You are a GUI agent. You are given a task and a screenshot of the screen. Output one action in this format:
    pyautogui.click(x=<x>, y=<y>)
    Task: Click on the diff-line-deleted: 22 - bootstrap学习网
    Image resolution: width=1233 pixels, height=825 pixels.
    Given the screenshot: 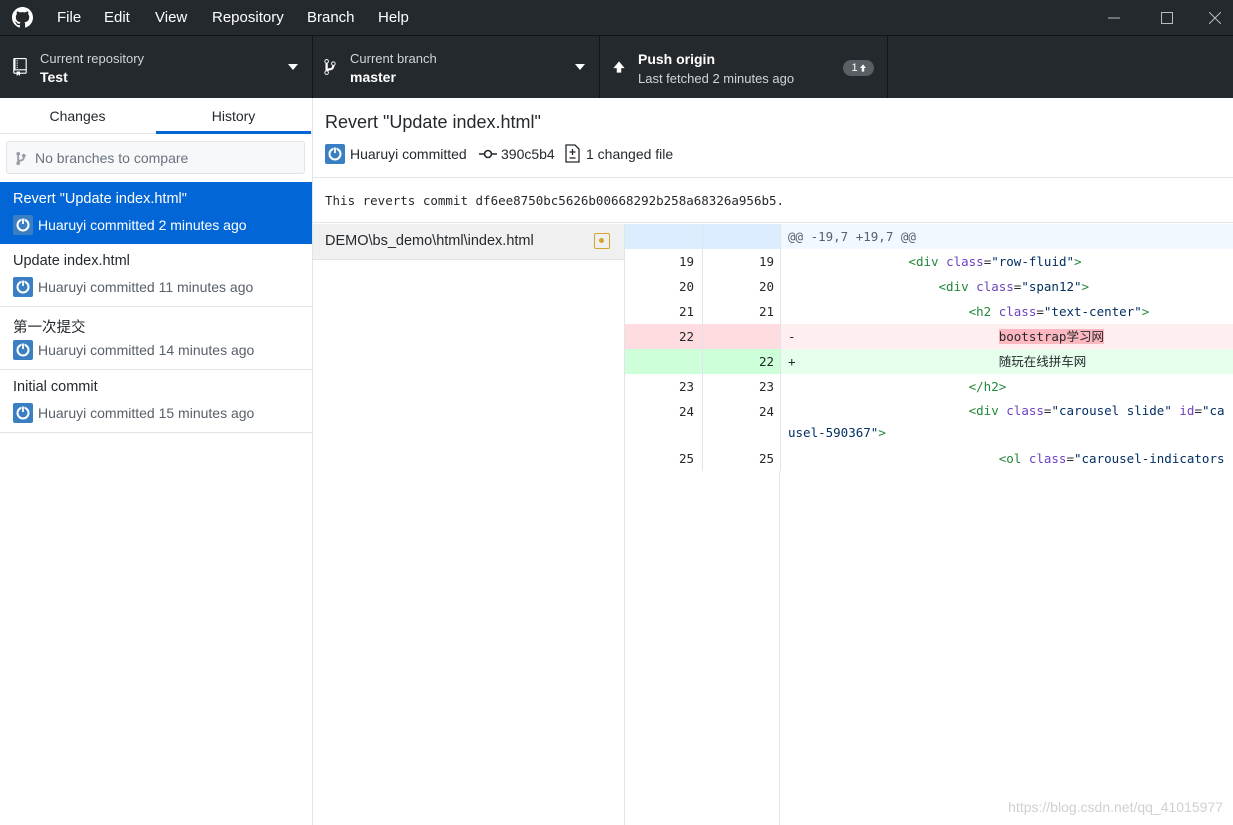 What is the action you would take?
    pyautogui.click(x=929, y=336)
    